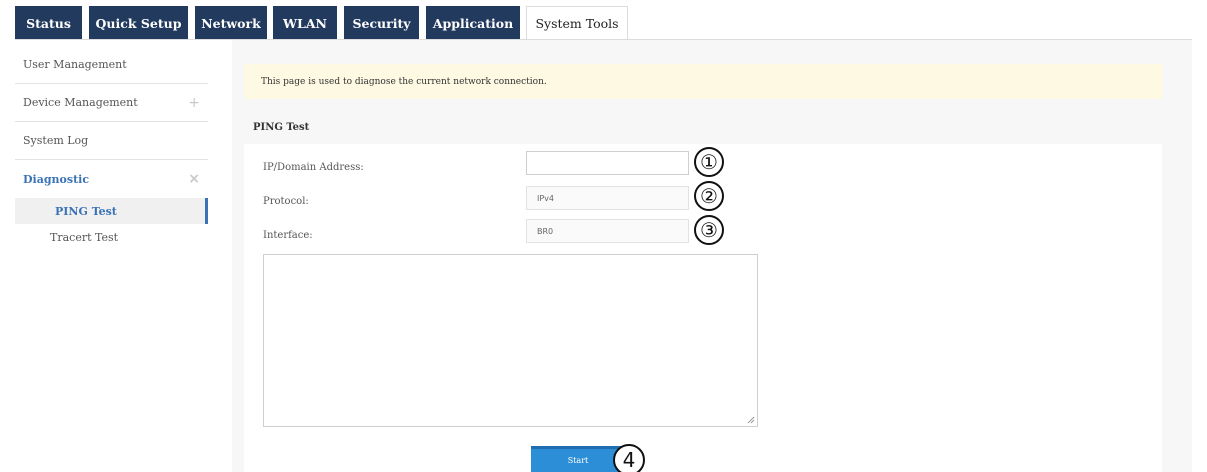  I want to click on callout-2: ②, so click(709, 196).